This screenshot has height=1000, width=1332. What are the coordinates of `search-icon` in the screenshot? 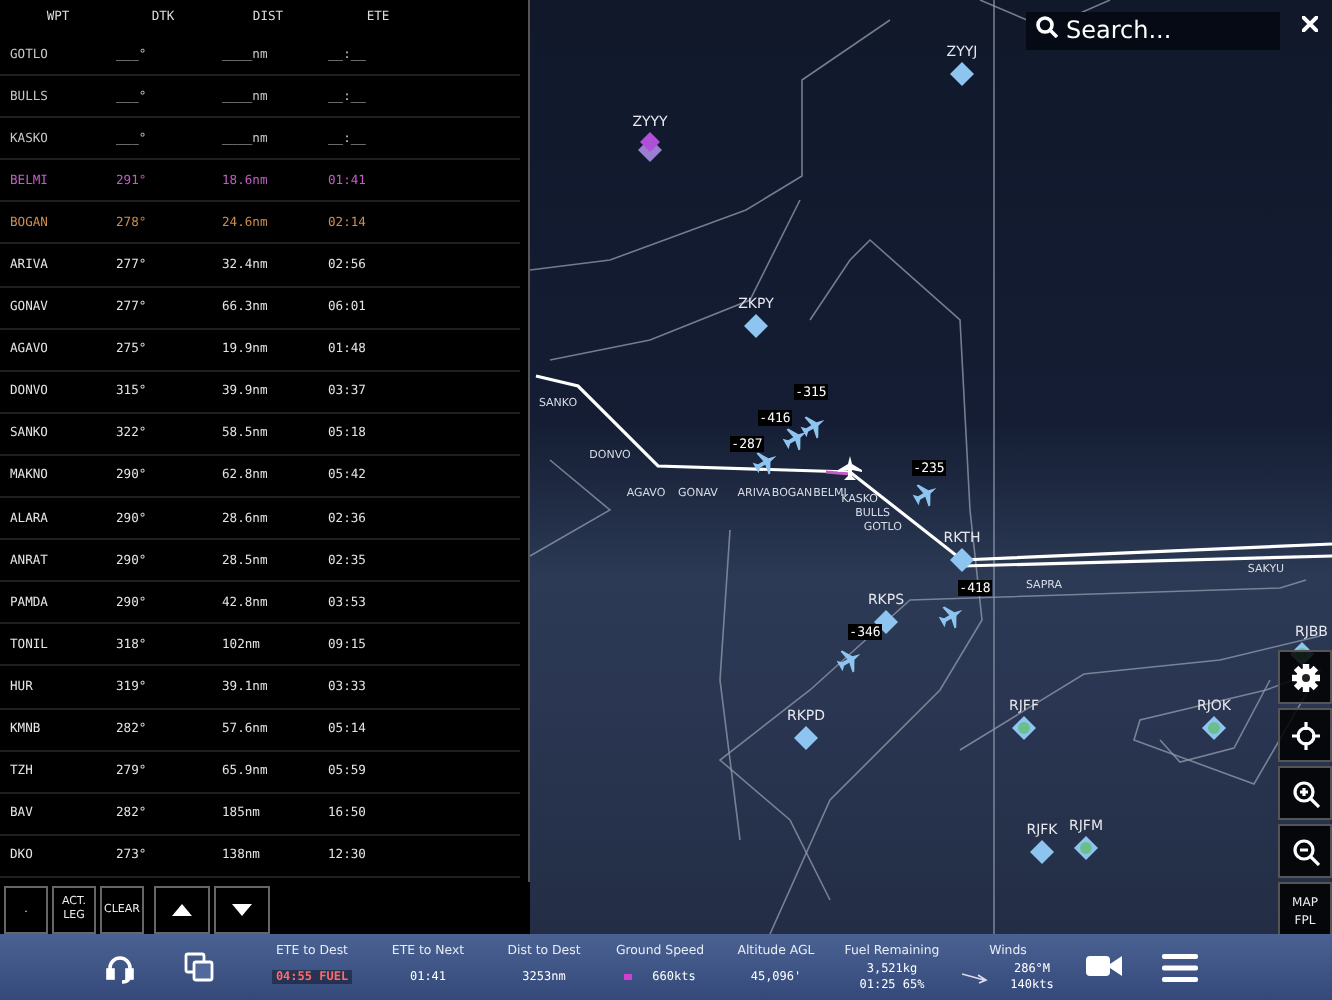 It's located at (1047, 27).